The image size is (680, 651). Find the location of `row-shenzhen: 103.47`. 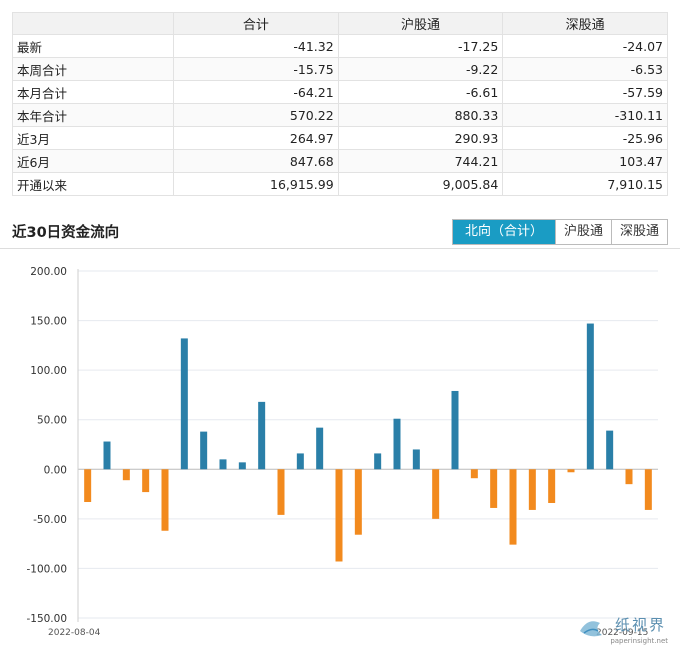

row-shenzhen: 103.47 is located at coordinates (585, 161).